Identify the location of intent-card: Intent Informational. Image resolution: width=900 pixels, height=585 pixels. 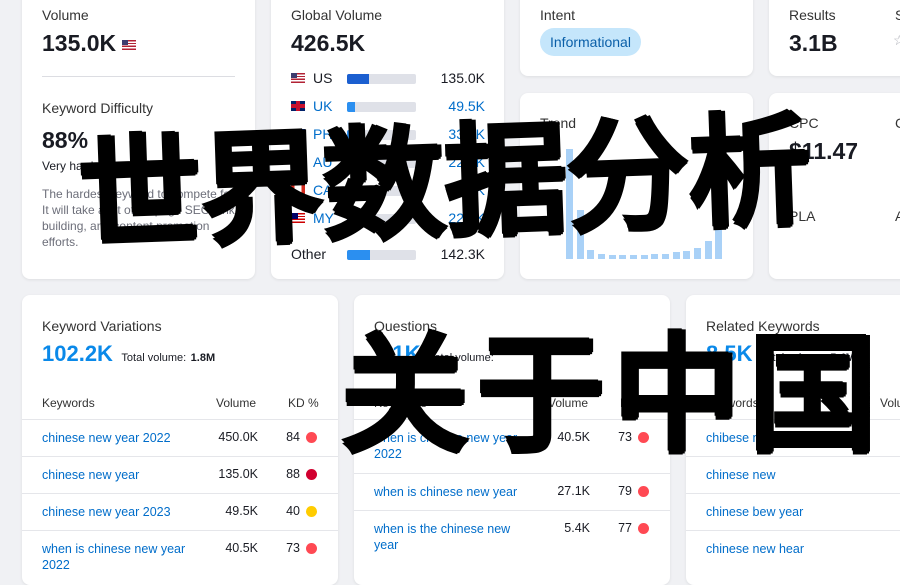
(636, 38).